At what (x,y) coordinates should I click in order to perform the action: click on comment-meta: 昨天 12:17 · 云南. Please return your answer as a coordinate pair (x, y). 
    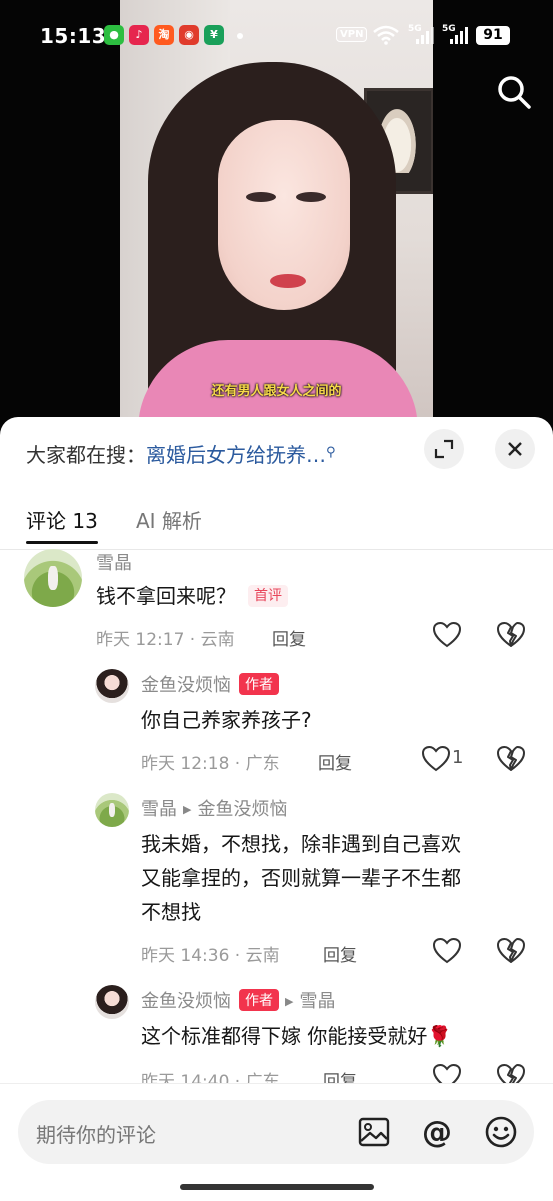
    Looking at the image, I should click on (165, 640).